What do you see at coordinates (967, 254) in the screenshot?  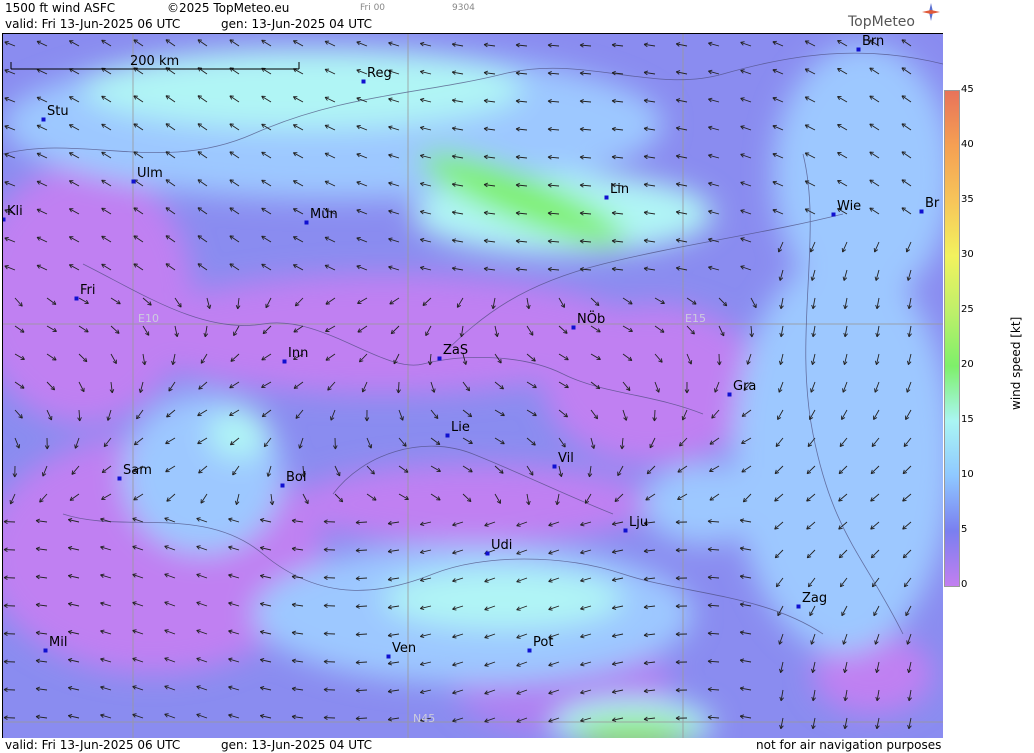 I see `colorbar-tick: 30` at bounding box center [967, 254].